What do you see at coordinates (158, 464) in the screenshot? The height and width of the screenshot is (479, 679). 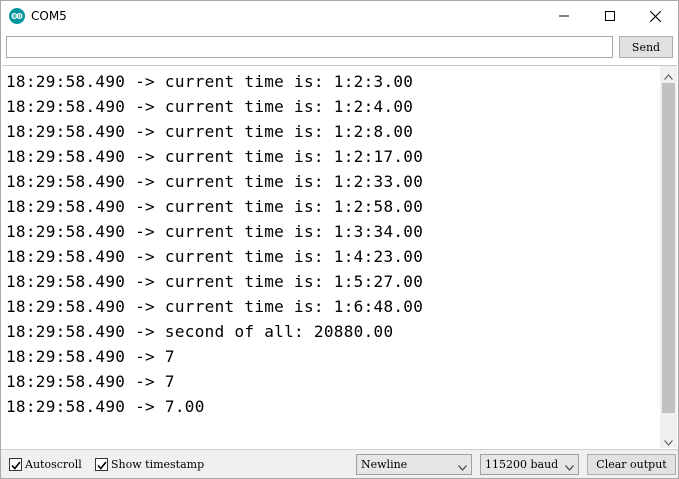 I see `show-timestamp-label: Show timestamp` at bounding box center [158, 464].